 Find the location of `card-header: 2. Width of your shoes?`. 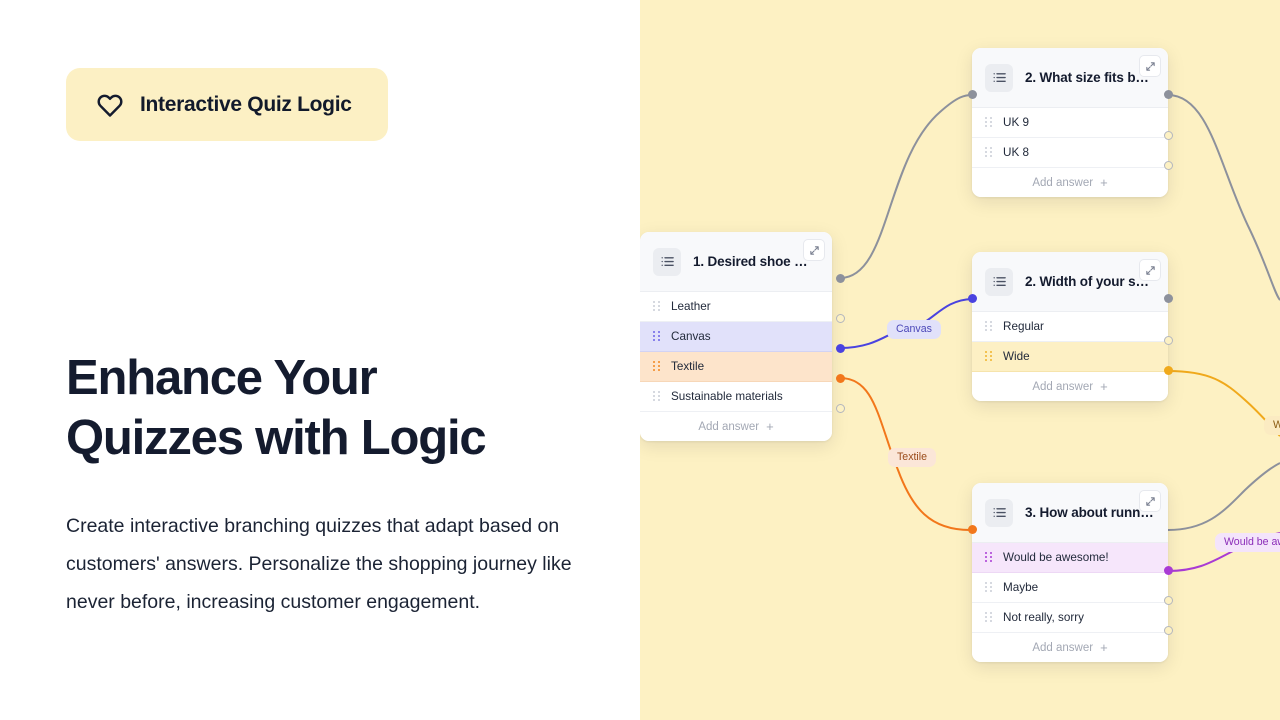

card-header: 2. Width of your shoes? is located at coordinates (1070, 282).